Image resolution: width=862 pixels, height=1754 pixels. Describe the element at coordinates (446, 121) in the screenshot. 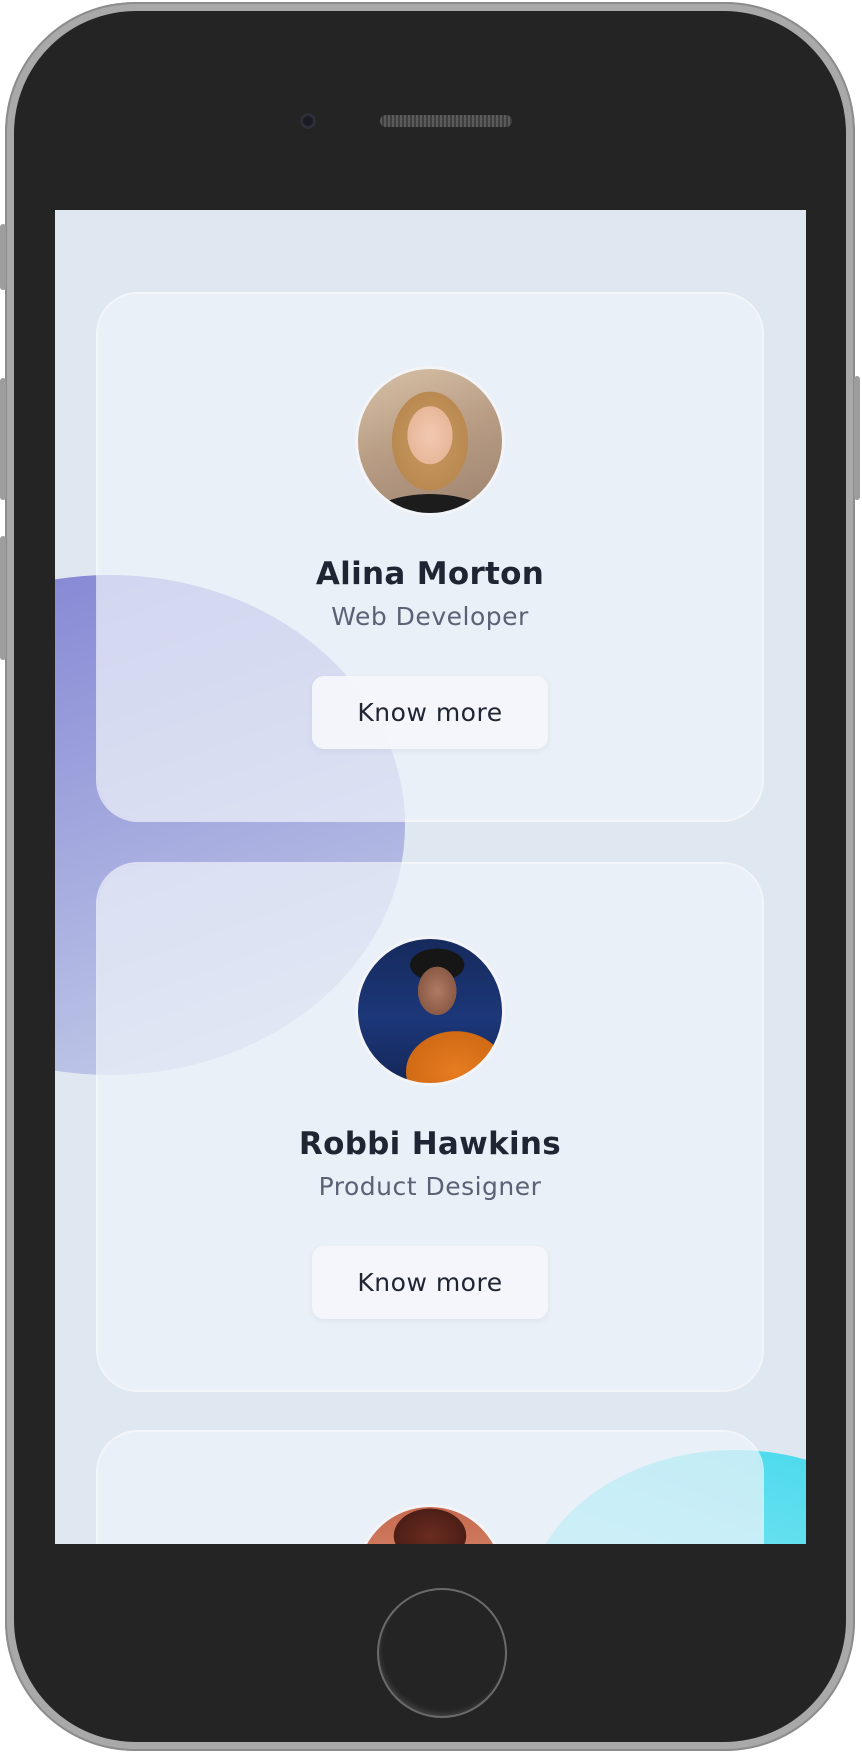

I see `speaker-grille` at that location.